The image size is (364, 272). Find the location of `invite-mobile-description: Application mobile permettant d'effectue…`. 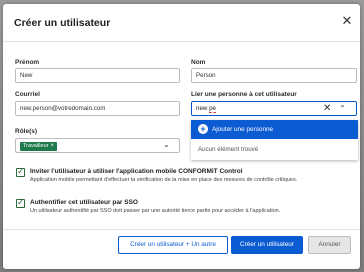

invite-mobile-description: Application mobile permettant d'effectue… is located at coordinates (164, 180).